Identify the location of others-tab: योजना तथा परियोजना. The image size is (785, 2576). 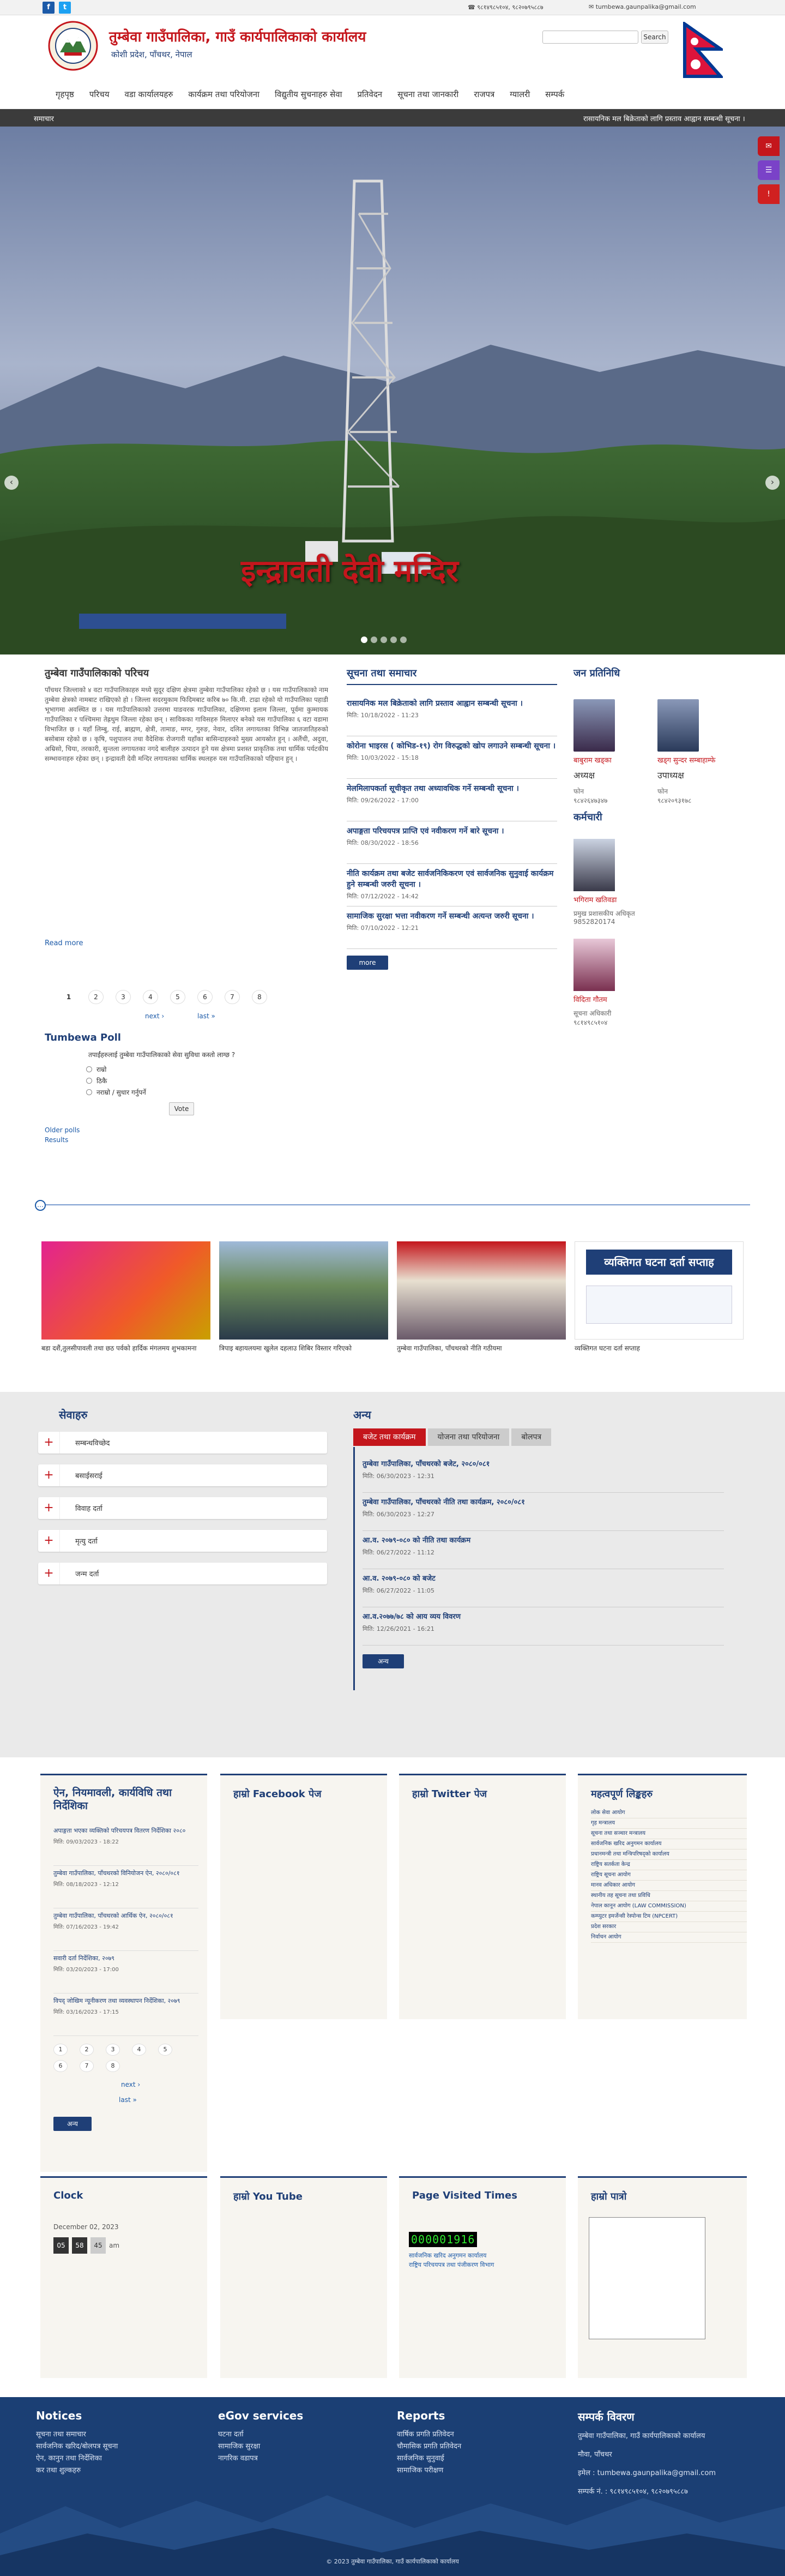
(468, 1437).